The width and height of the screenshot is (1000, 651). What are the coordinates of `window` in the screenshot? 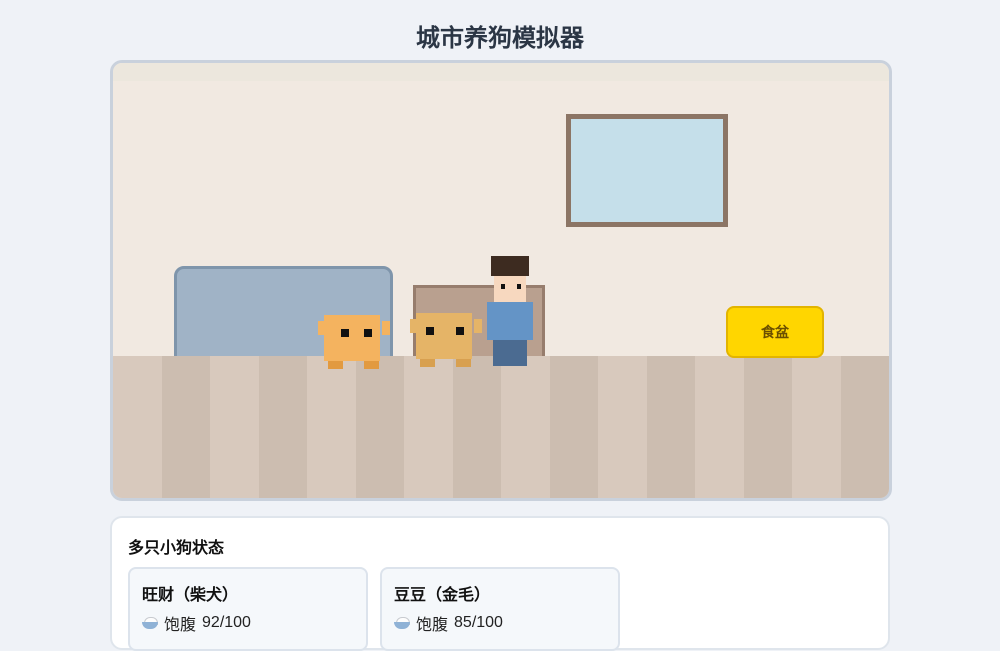 It's located at (647, 170).